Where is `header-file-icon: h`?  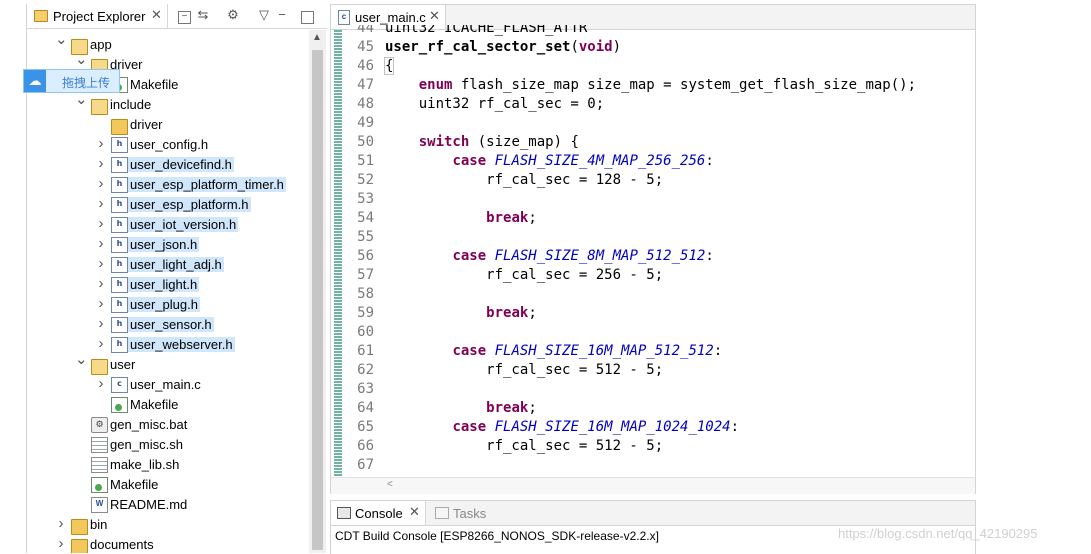 header-file-icon: h is located at coordinates (119, 245).